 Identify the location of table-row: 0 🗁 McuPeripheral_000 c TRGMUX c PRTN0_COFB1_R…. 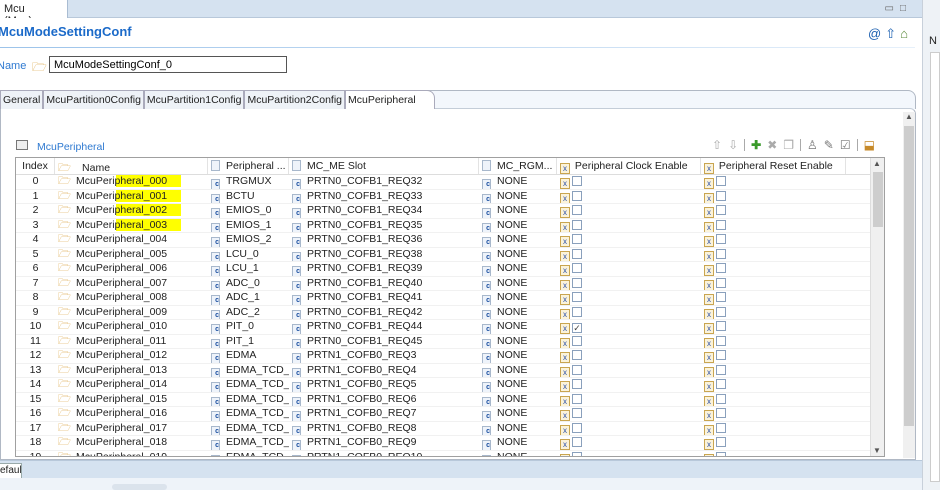
(450, 182).